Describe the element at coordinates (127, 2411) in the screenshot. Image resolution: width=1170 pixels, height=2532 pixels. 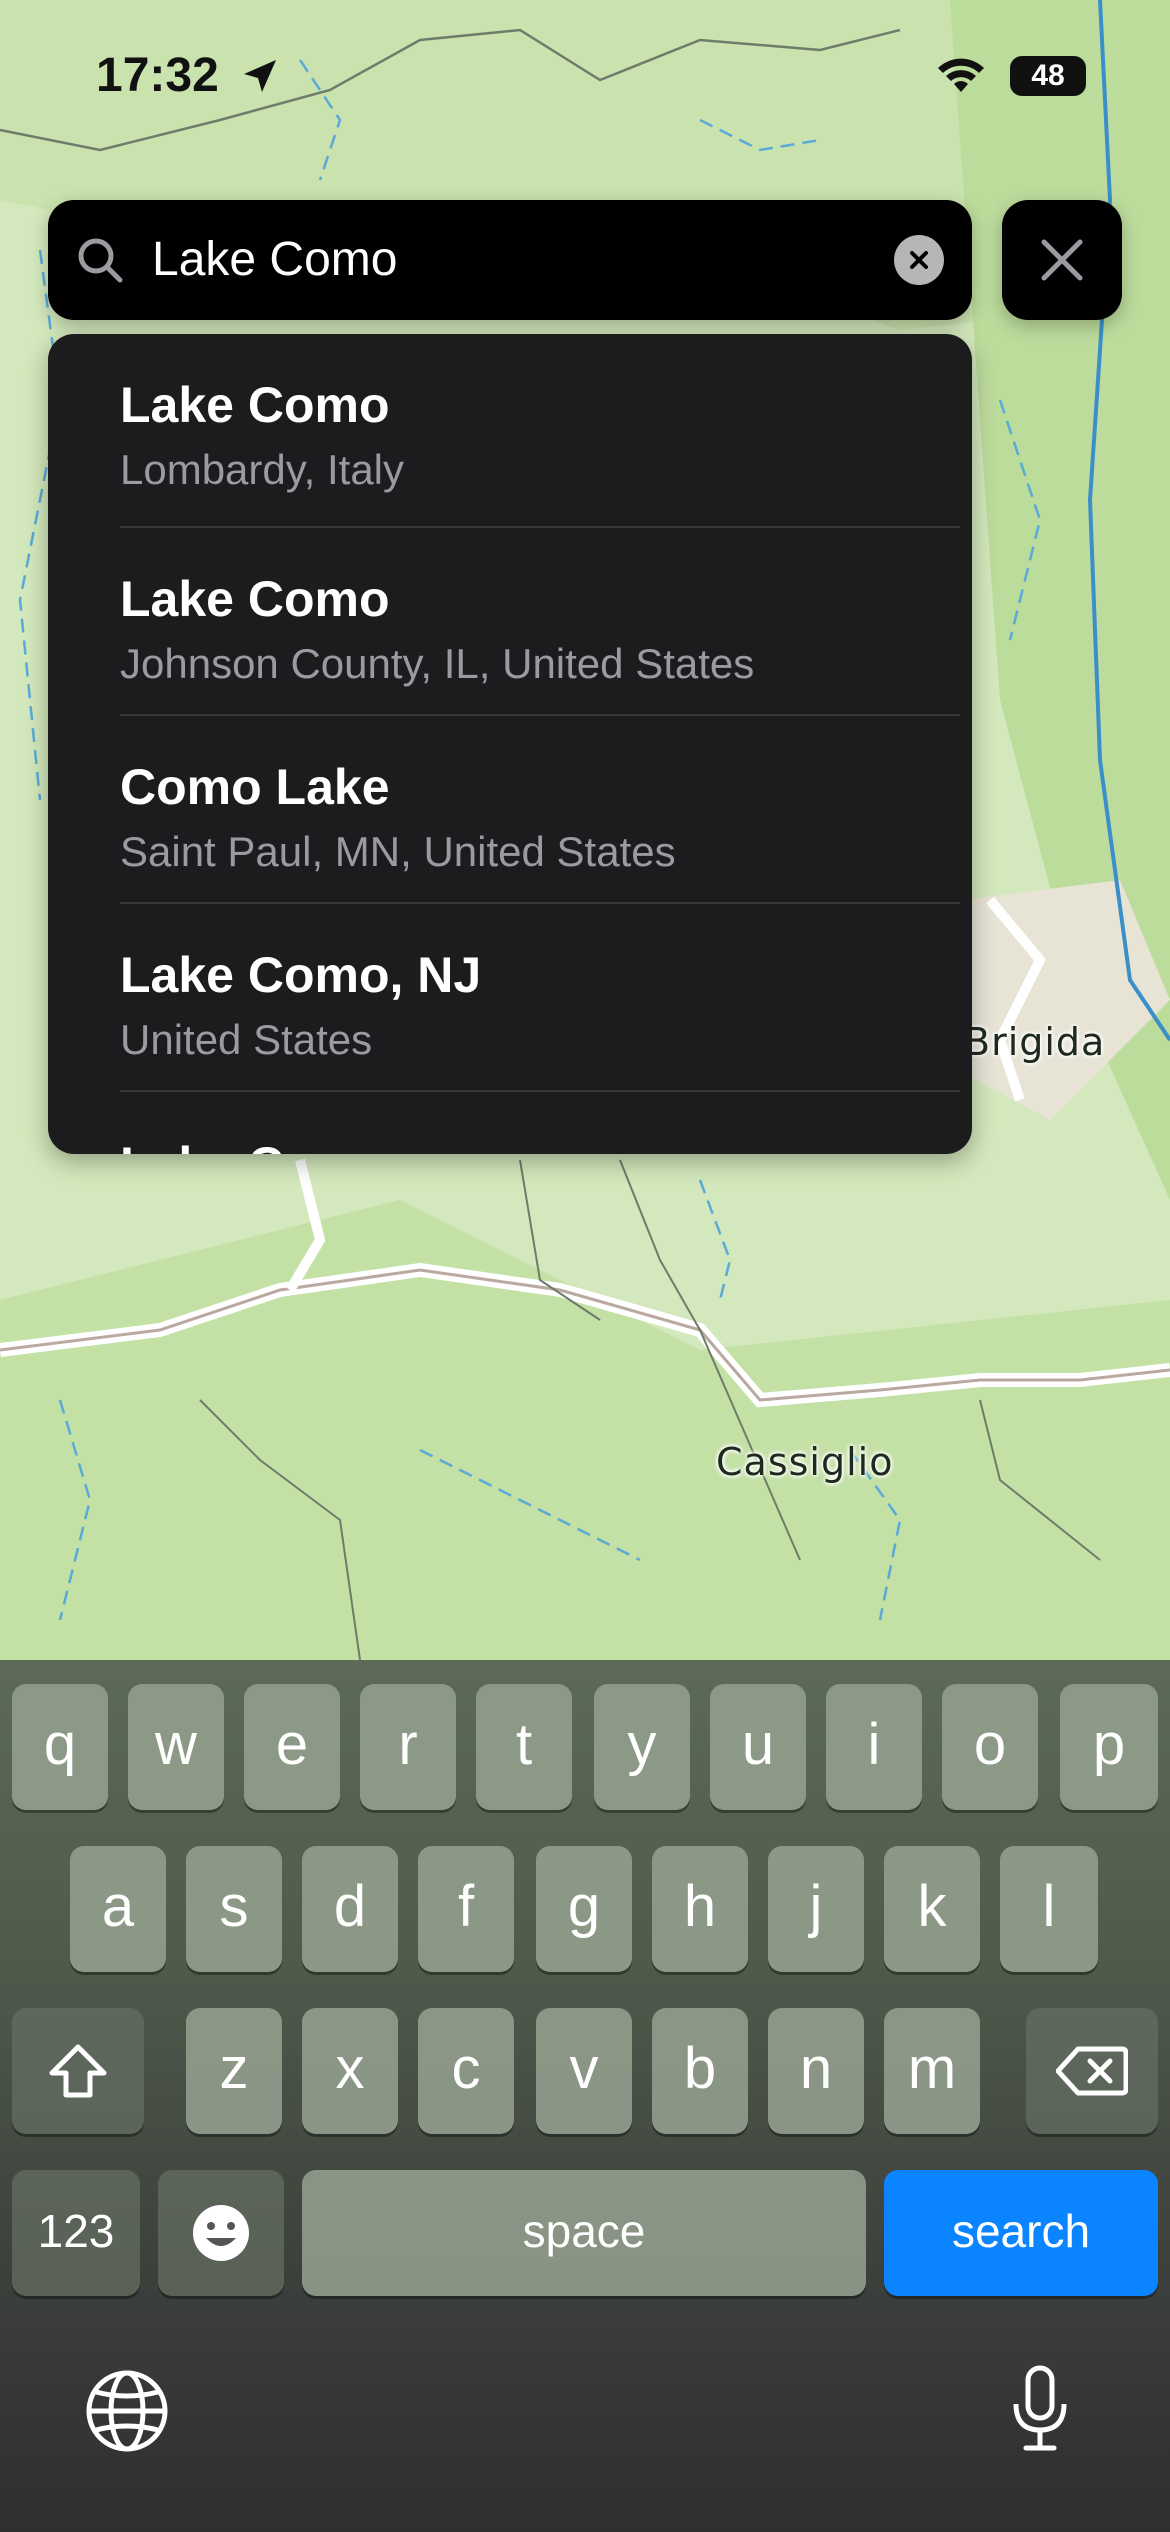
I see `globe-icon` at that location.